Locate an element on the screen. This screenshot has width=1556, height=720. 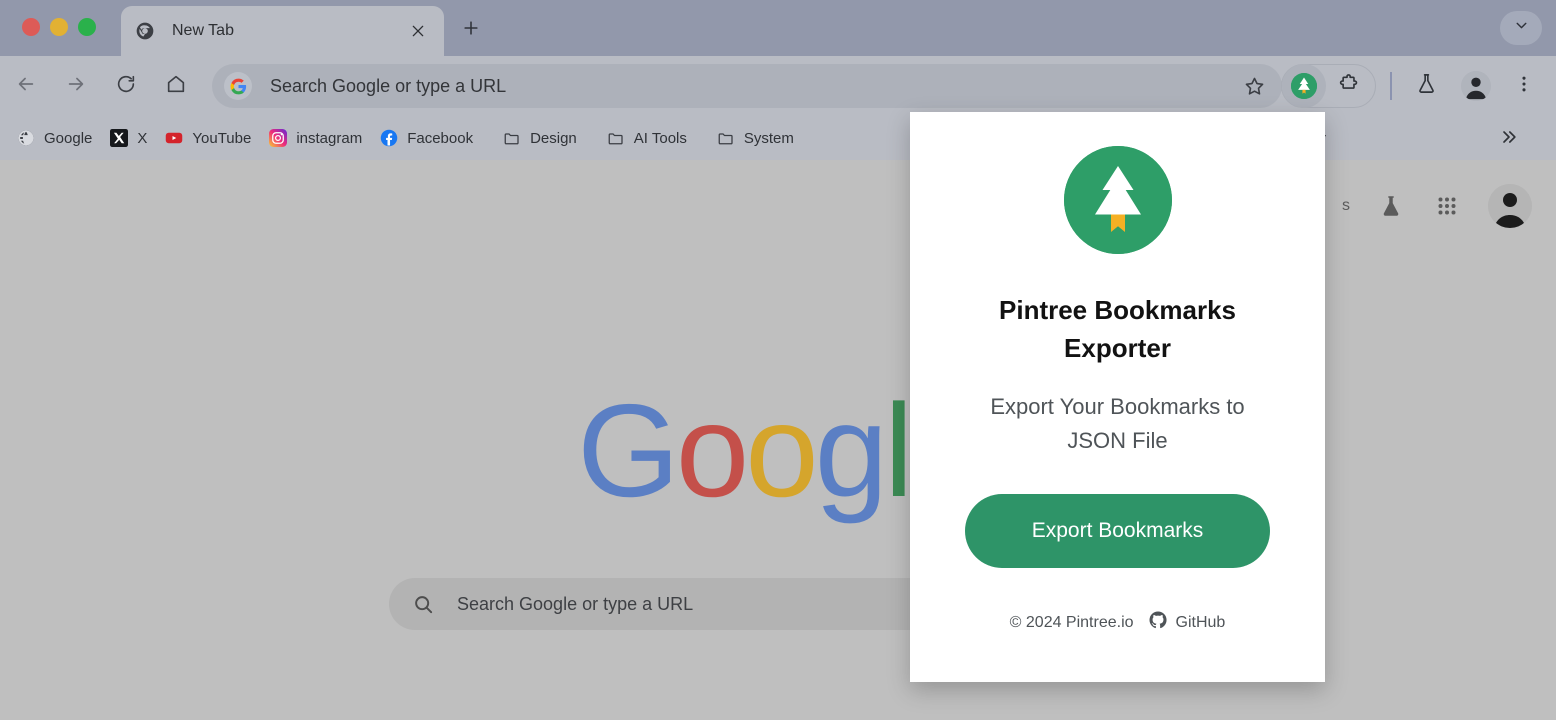
github-icon is located at coordinates (1158, 622).